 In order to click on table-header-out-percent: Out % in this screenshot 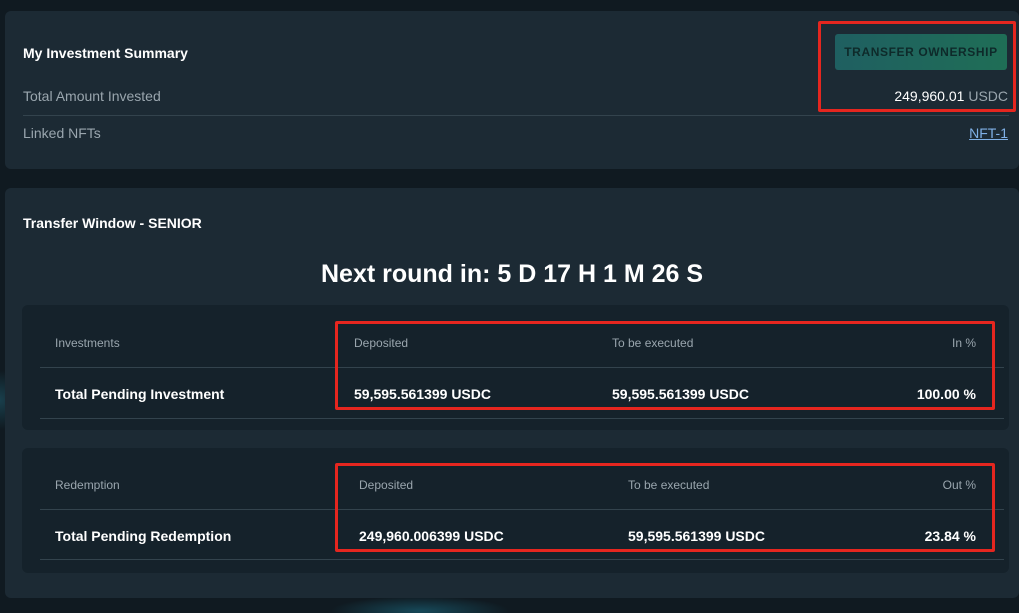, I will do `click(959, 485)`.